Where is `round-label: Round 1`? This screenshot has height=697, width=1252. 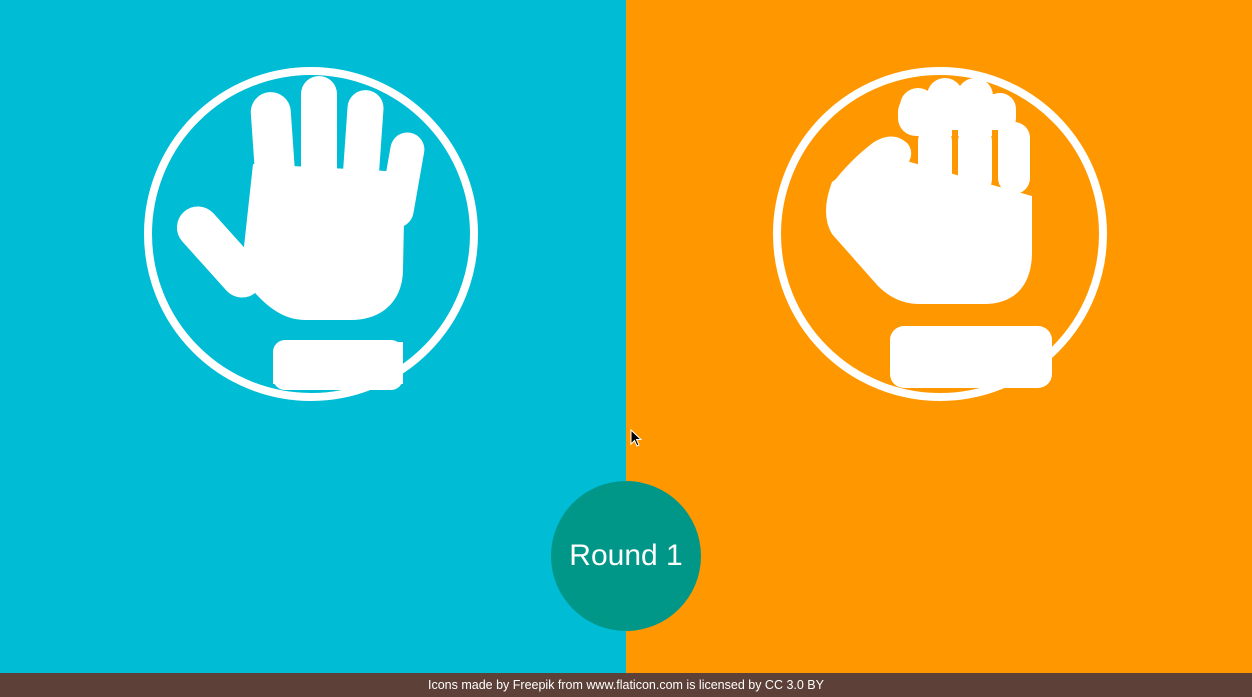 round-label: Round 1 is located at coordinates (626, 555).